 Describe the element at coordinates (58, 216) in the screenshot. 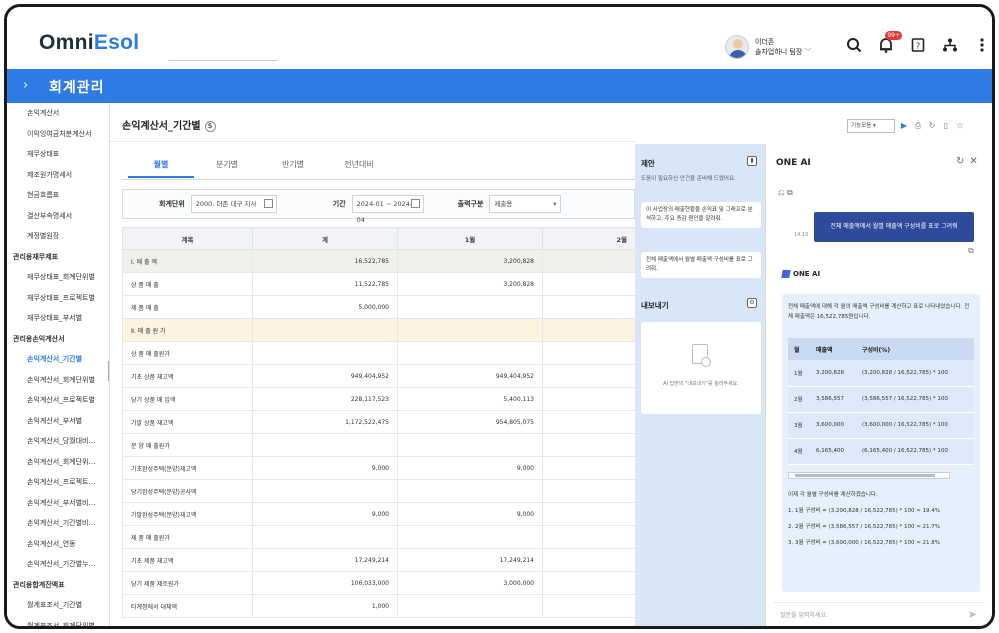

I see `sidebar-item: 결산부속명세서` at that location.